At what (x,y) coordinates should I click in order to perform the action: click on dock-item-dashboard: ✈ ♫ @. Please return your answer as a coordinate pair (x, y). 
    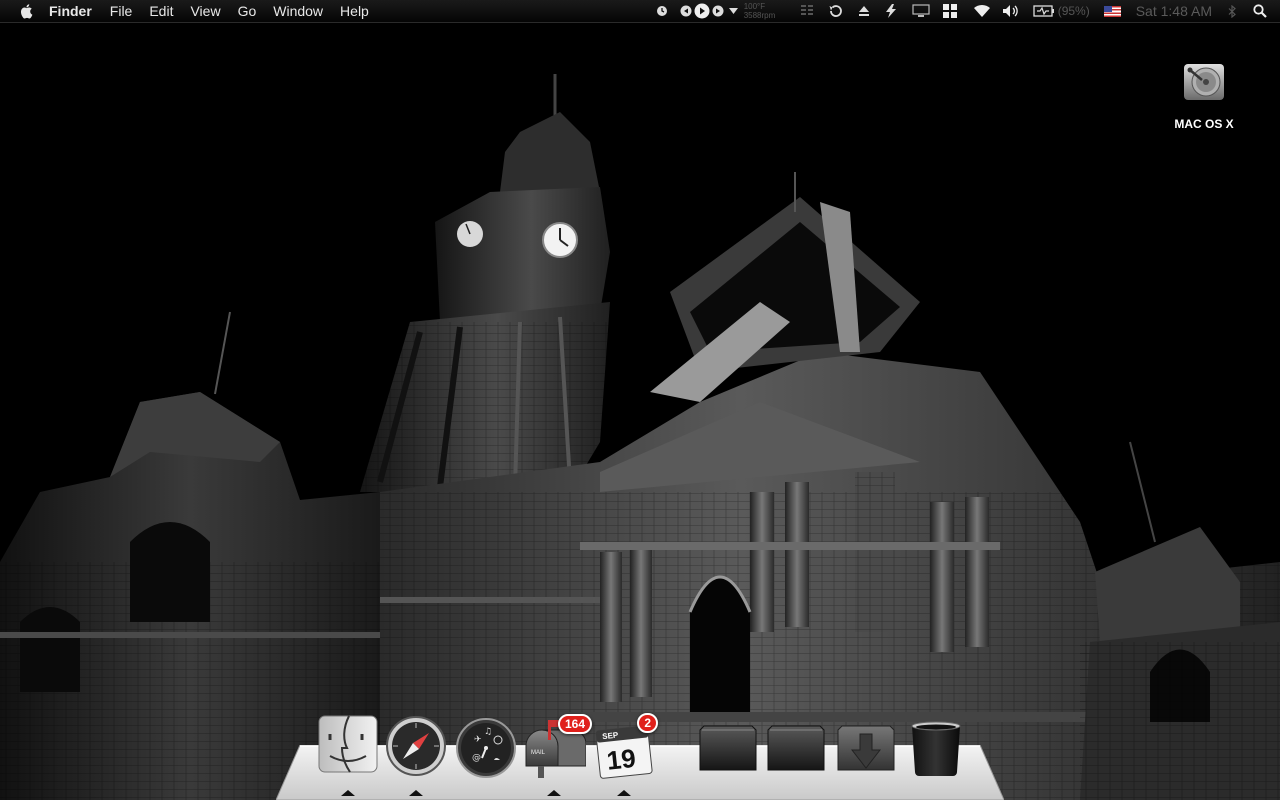
    Looking at the image, I should click on (486, 748).